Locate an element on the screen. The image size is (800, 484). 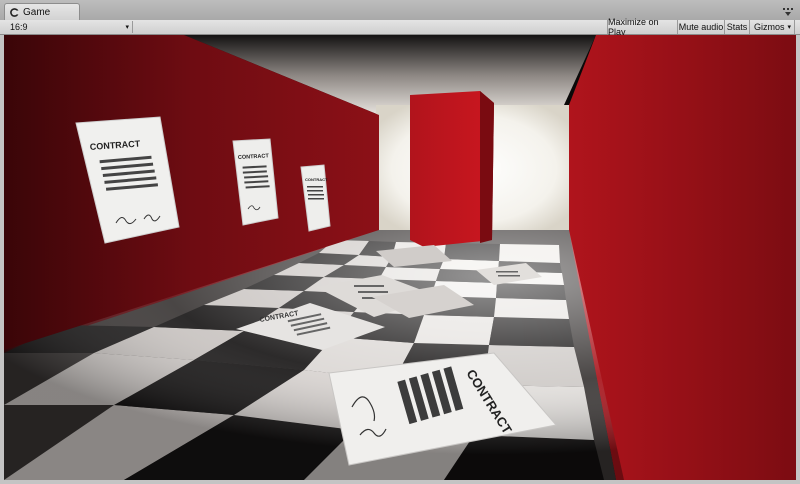
mute-audio-label: Mute audio is located at coordinates (701, 27).